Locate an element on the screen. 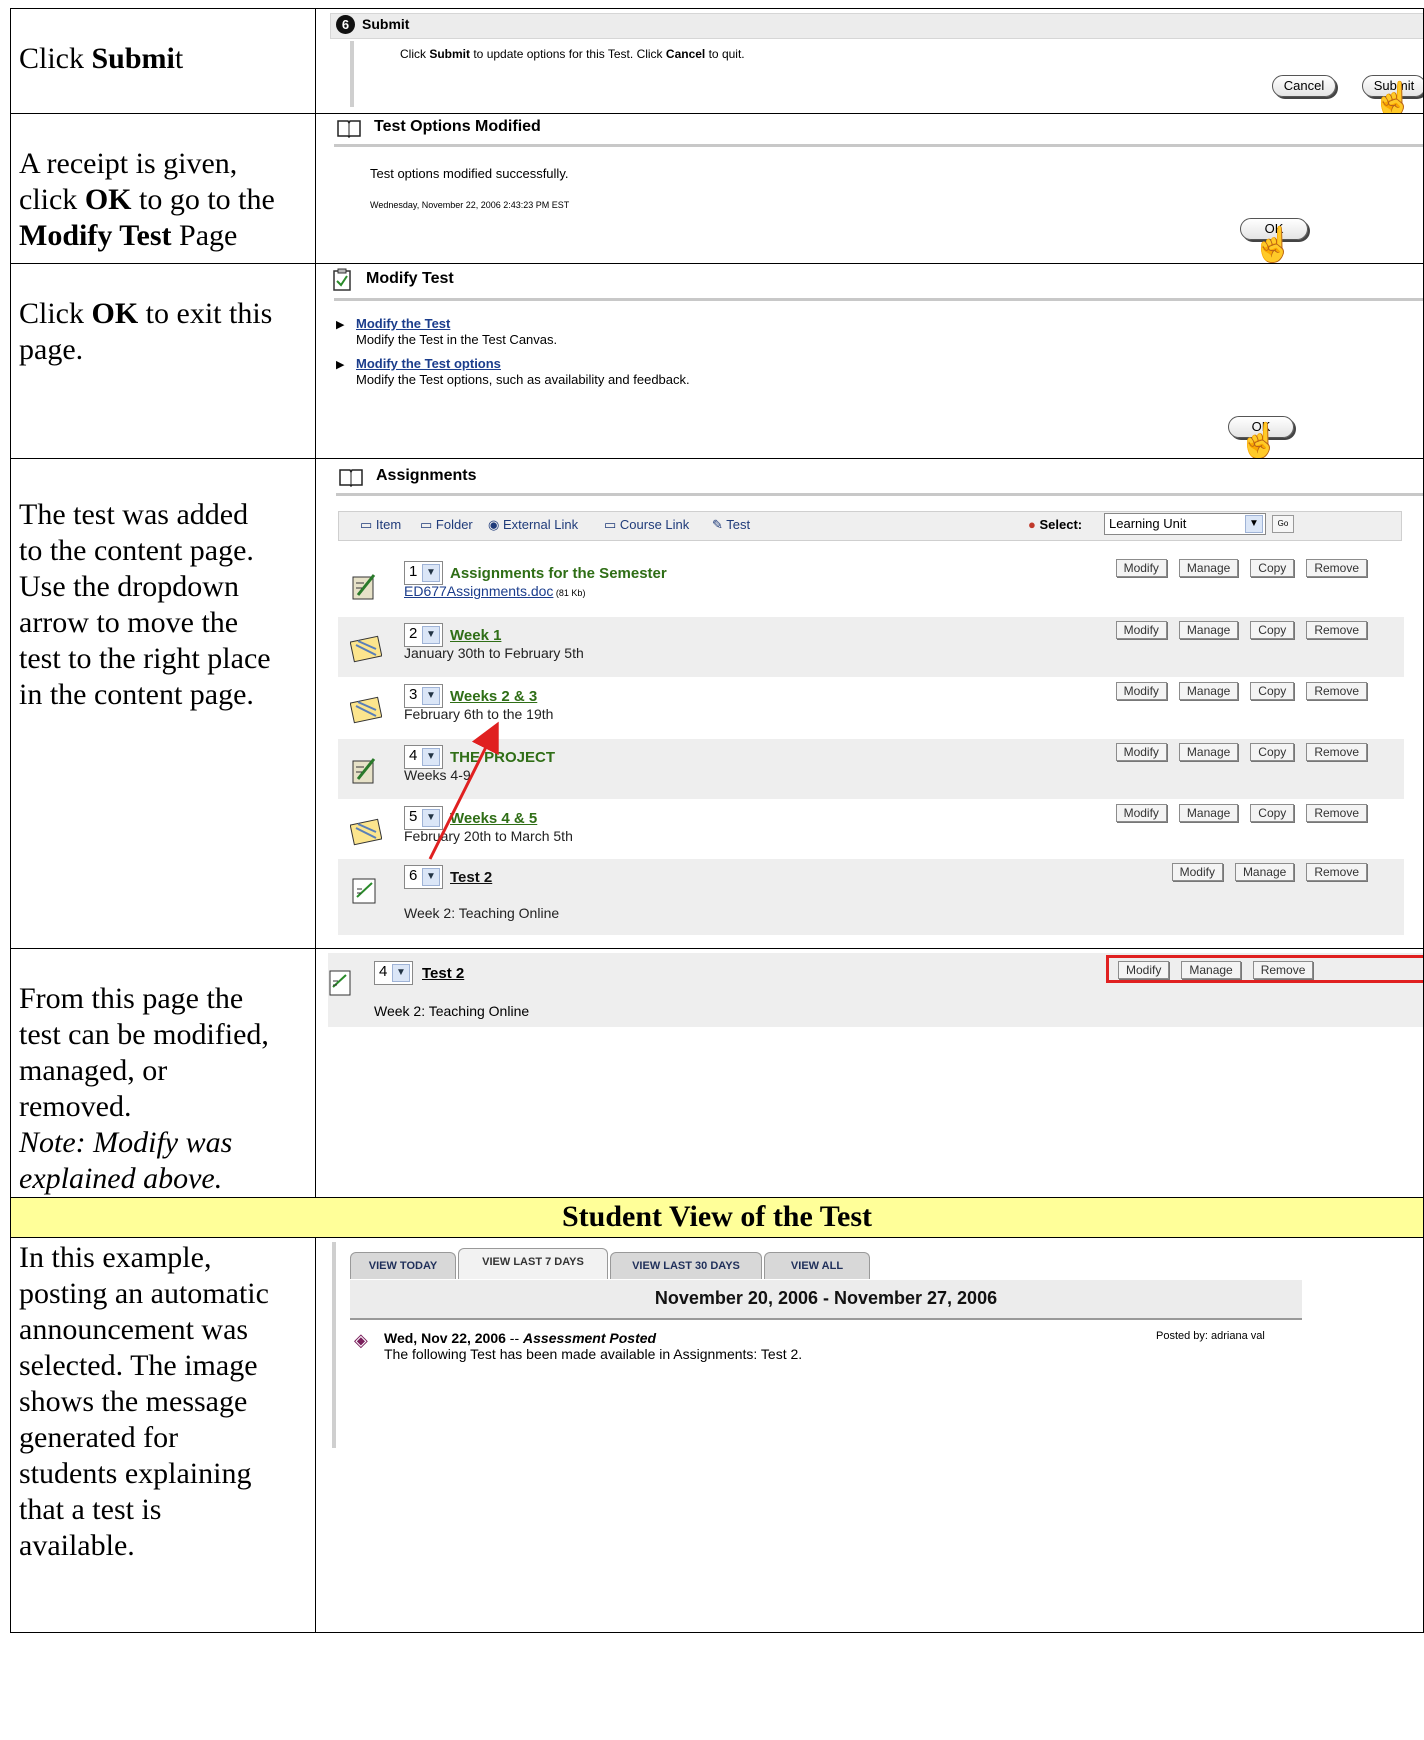 The height and width of the screenshot is (1740, 1424). receipt-title: Test Options Modified is located at coordinates (457, 126).